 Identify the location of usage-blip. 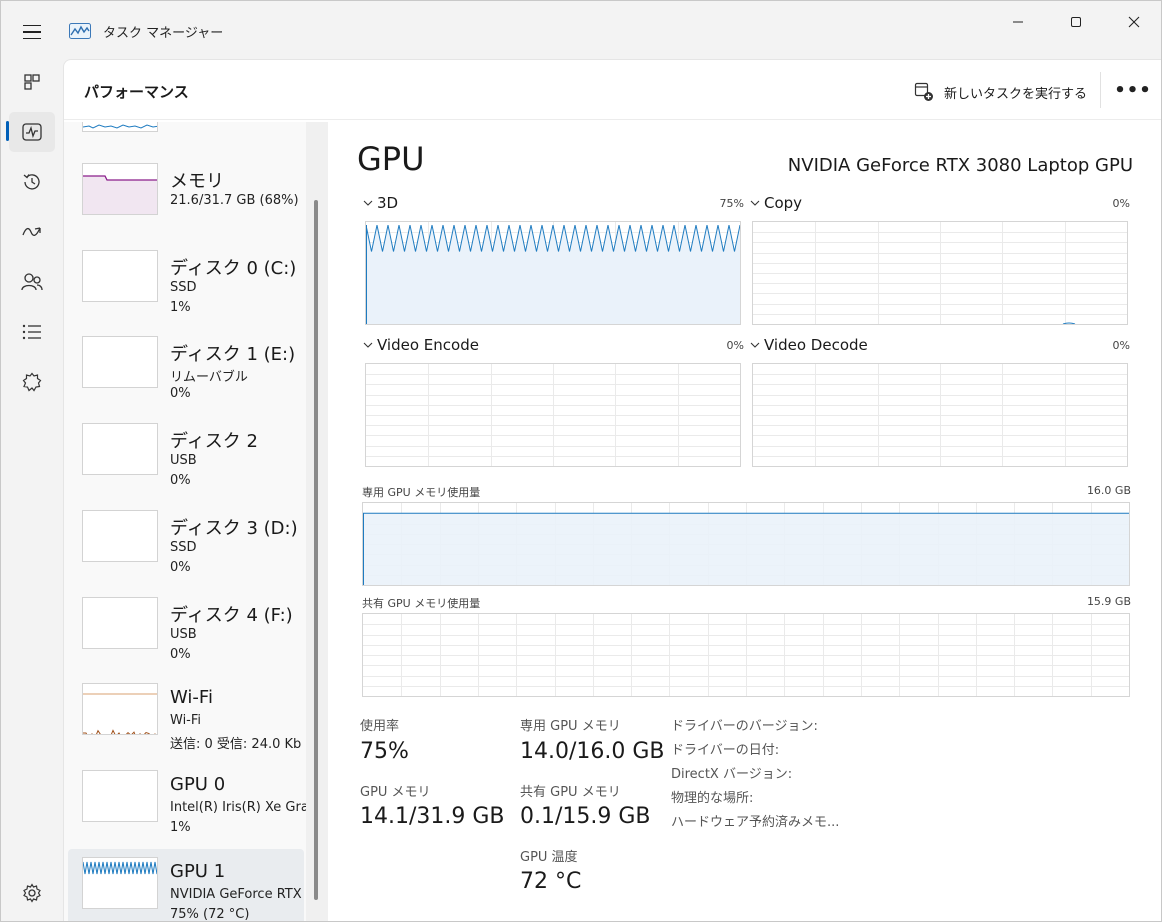
(1069, 323).